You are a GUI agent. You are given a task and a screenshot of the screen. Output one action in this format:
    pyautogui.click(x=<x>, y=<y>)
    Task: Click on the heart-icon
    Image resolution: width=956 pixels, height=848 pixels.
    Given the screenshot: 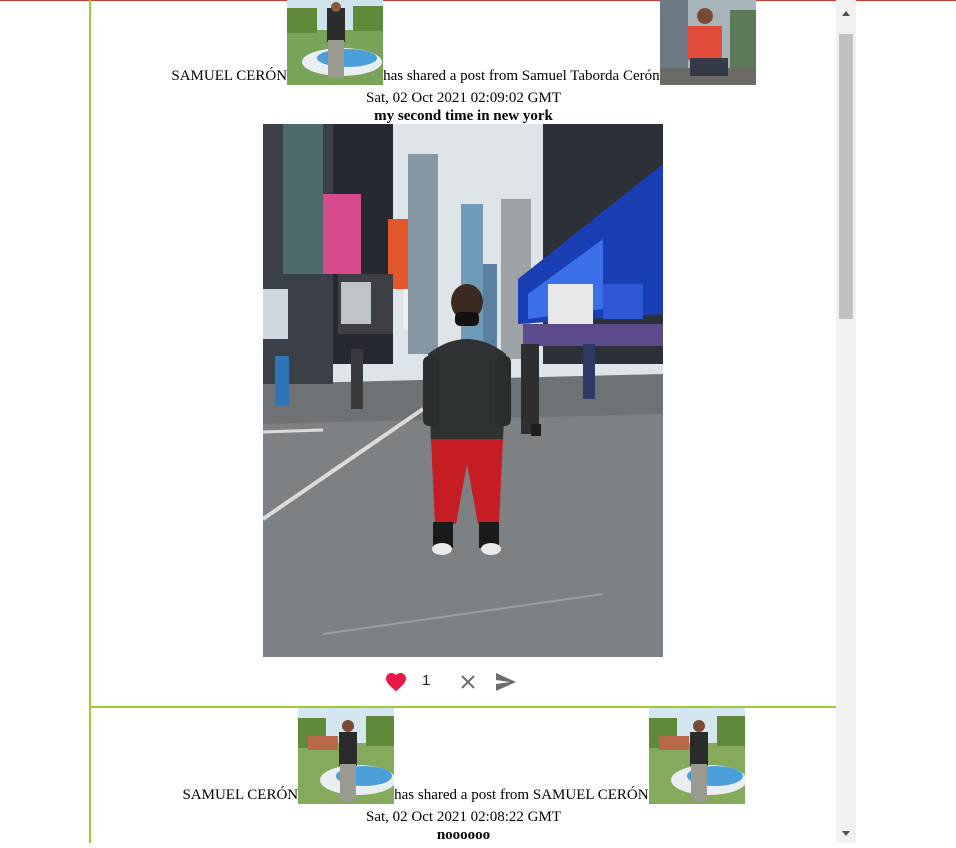 What is the action you would take?
    pyautogui.click(x=396, y=682)
    